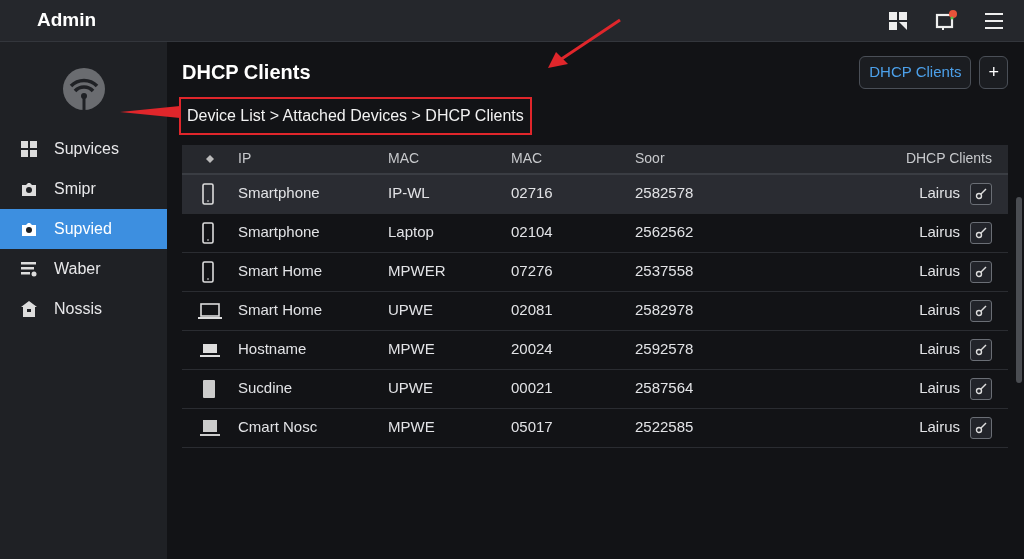 The width and height of the screenshot is (1024, 559). I want to click on table-cell: 07276, so click(532, 271).